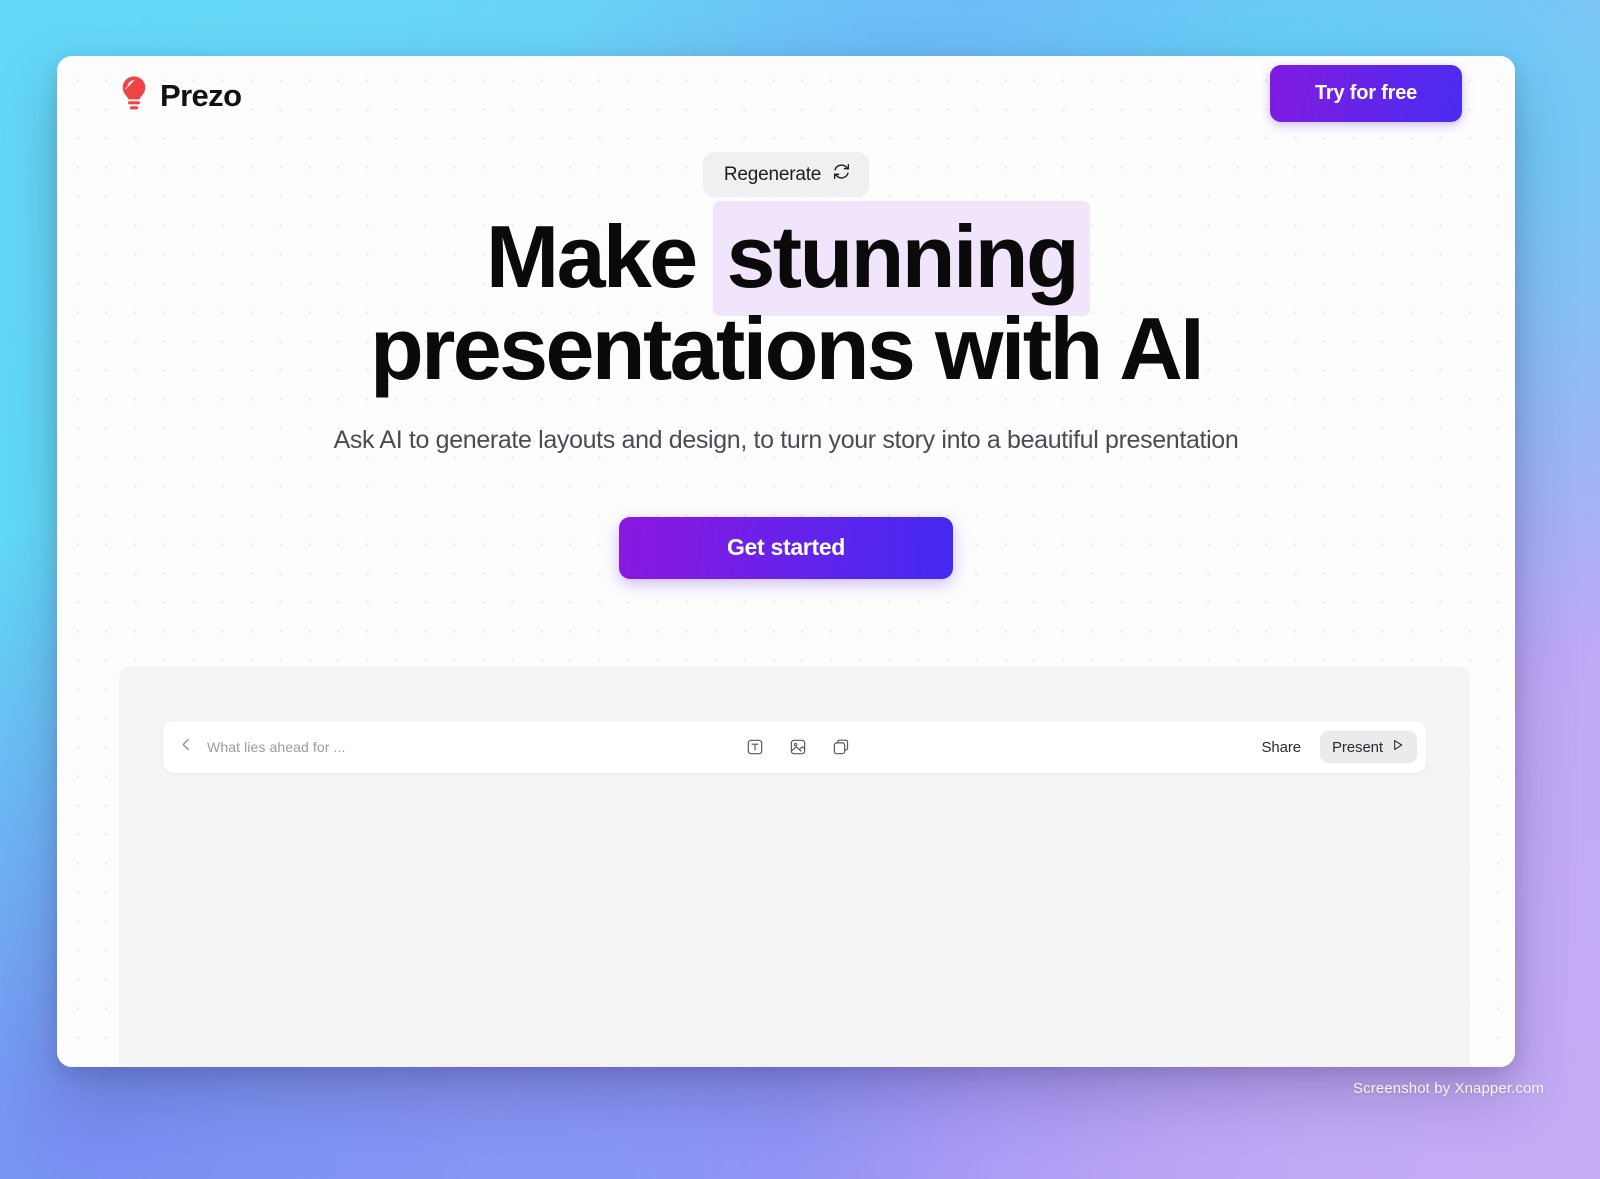 The image size is (1600, 1179). Describe the element at coordinates (1139, 747) in the screenshot. I see `toolbar-right-group: Share Present` at that location.